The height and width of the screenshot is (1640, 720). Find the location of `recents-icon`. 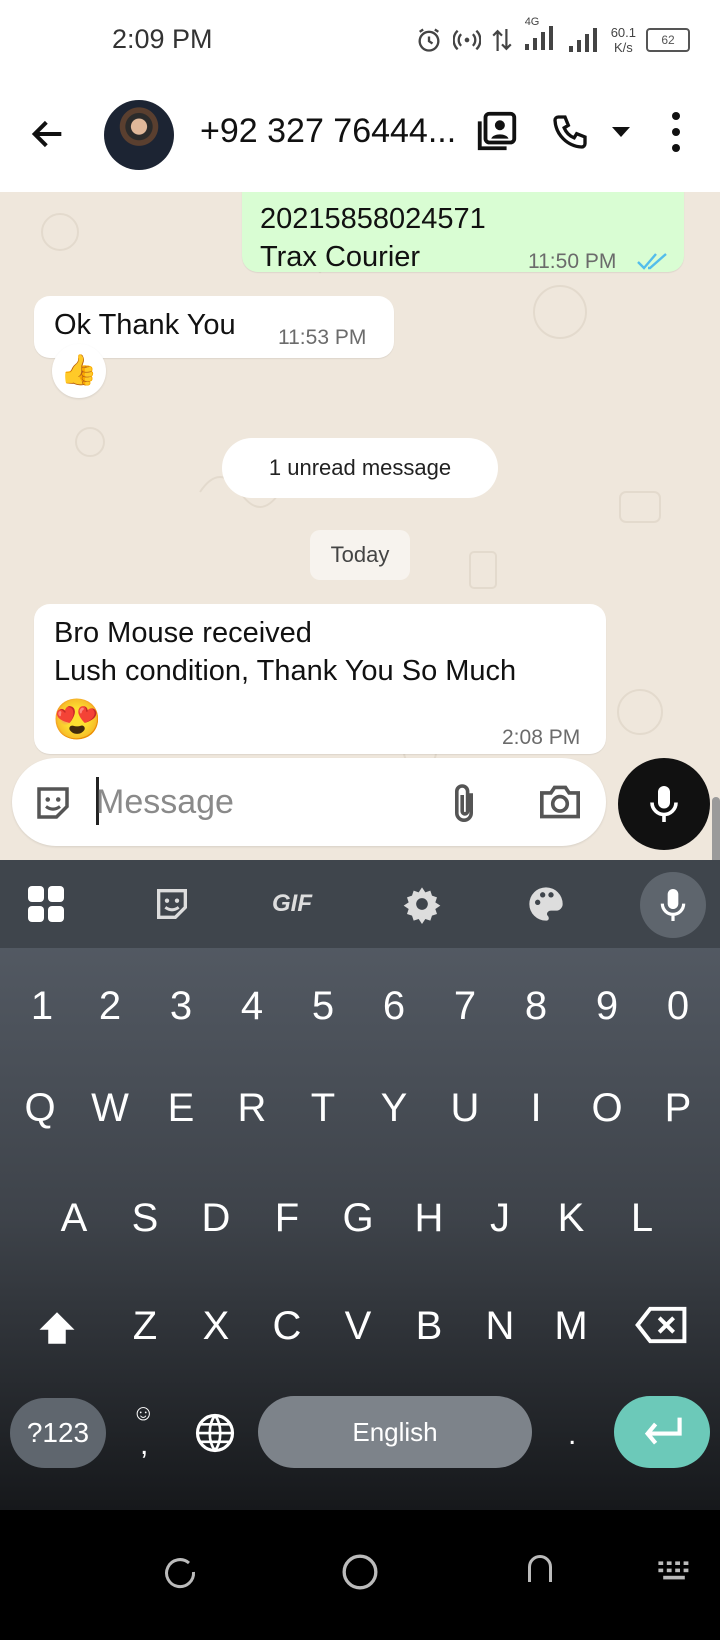

recents-icon is located at coordinates (180, 1572).